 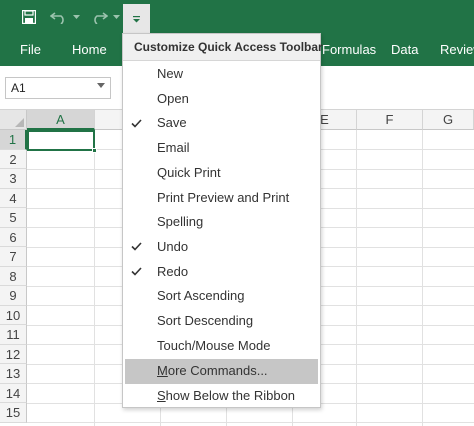 What do you see at coordinates (13, 198) in the screenshot?
I see `row-header-4: 4` at bounding box center [13, 198].